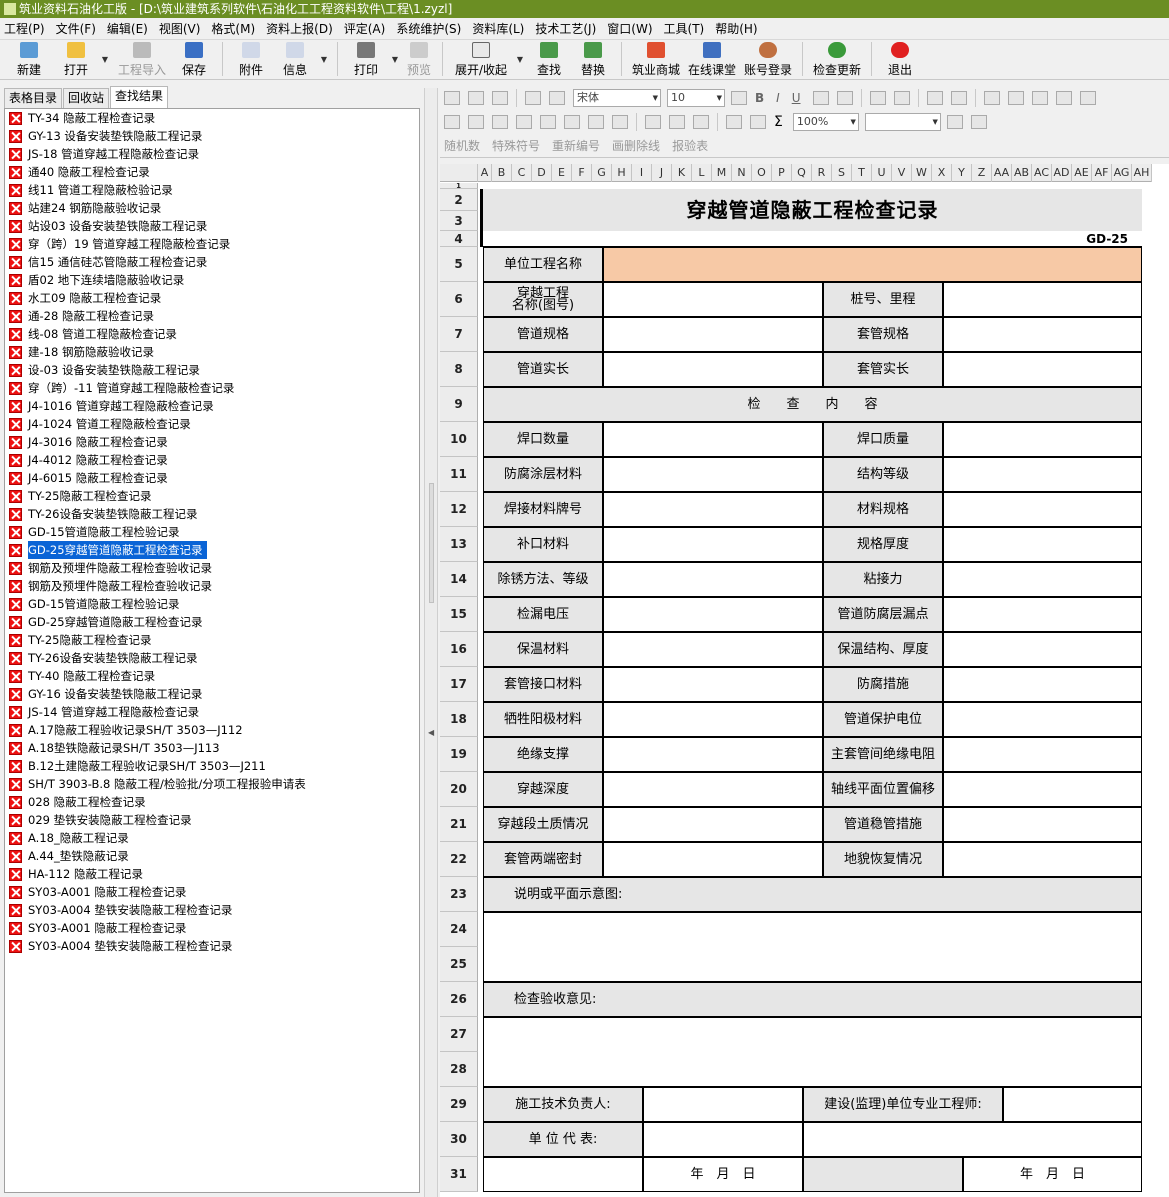 This screenshot has width=1169, height=1197. What do you see at coordinates (212, 352) in the screenshot?
I see `list-item: 建-18 钢筋隐蔽验收记录` at bounding box center [212, 352].